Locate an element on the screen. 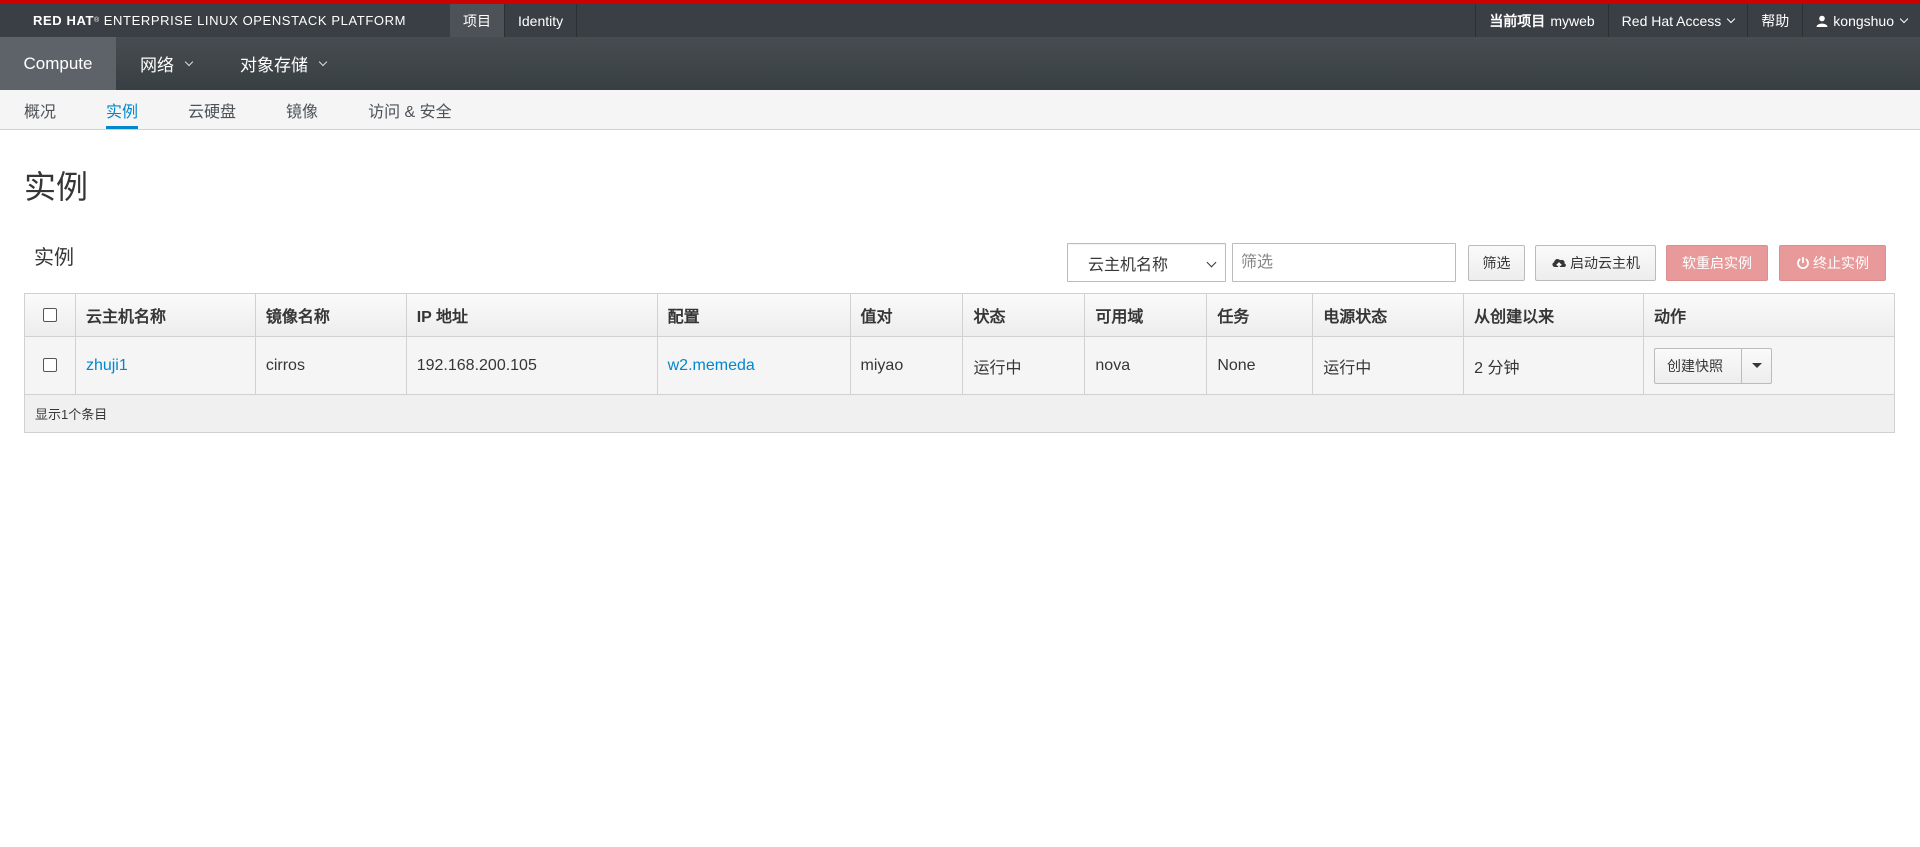  soft-reboot-button: 软重启实例 is located at coordinates (1717, 262).